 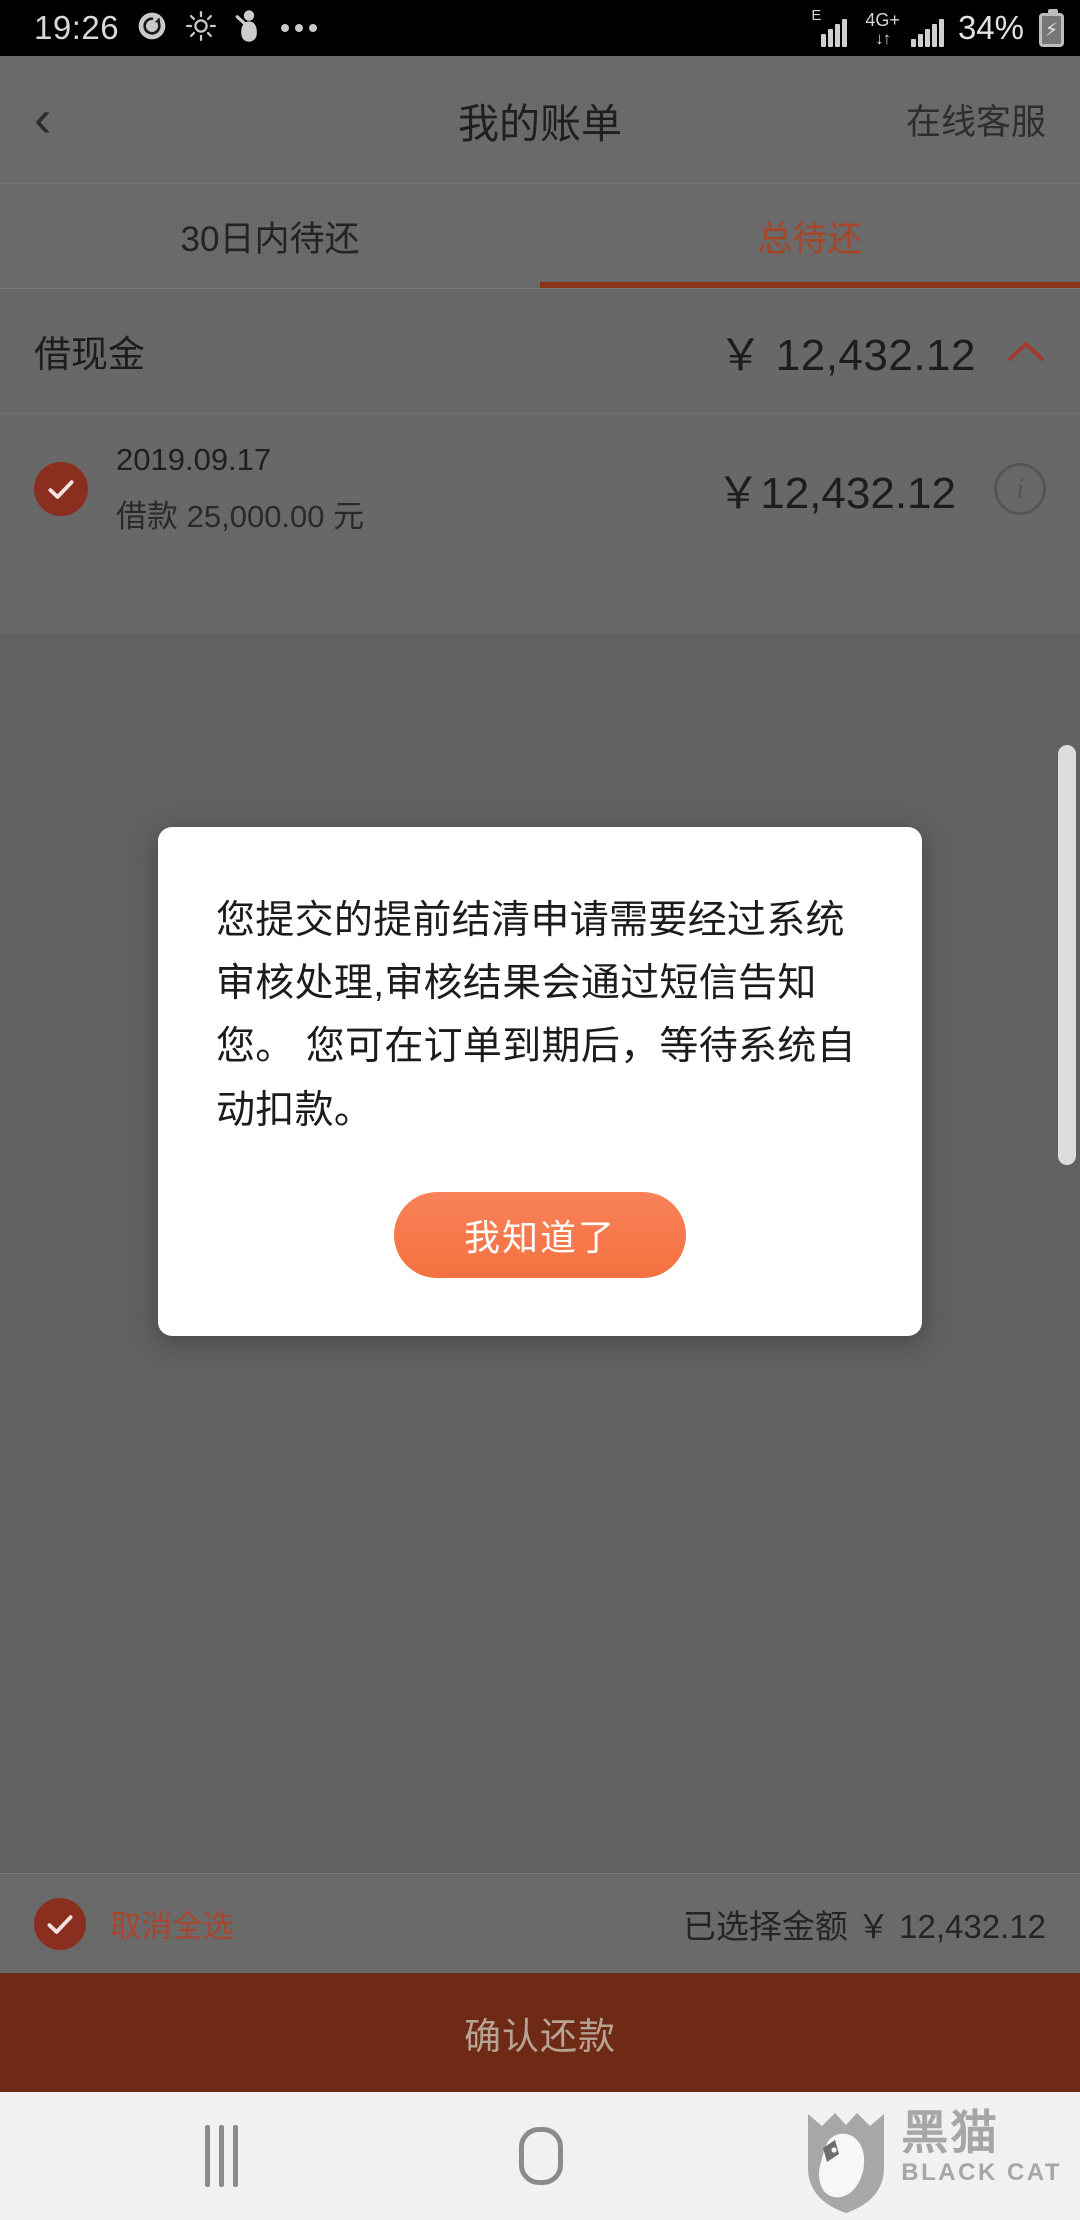 What do you see at coordinates (249, 28) in the screenshot?
I see `do-not-disturb-icon` at bounding box center [249, 28].